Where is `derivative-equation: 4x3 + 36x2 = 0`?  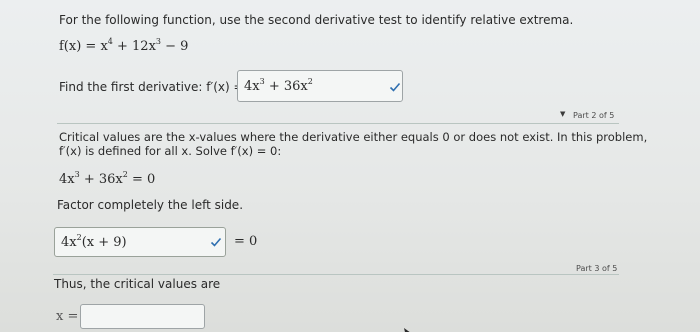 derivative-equation: 4x3 + 36x2 = 0 is located at coordinates (107, 178).